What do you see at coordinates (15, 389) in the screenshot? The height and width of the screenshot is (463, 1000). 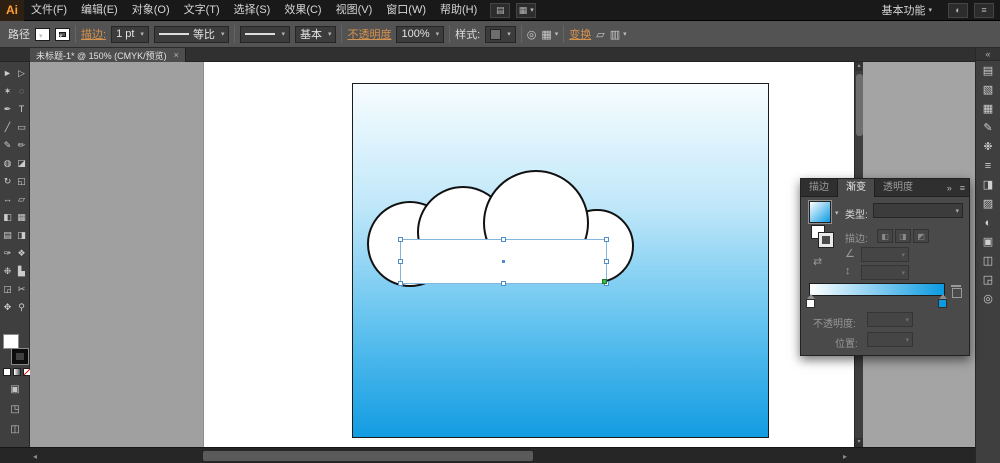 I see `drawing-mode-icon: ▣` at bounding box center [15, 389].